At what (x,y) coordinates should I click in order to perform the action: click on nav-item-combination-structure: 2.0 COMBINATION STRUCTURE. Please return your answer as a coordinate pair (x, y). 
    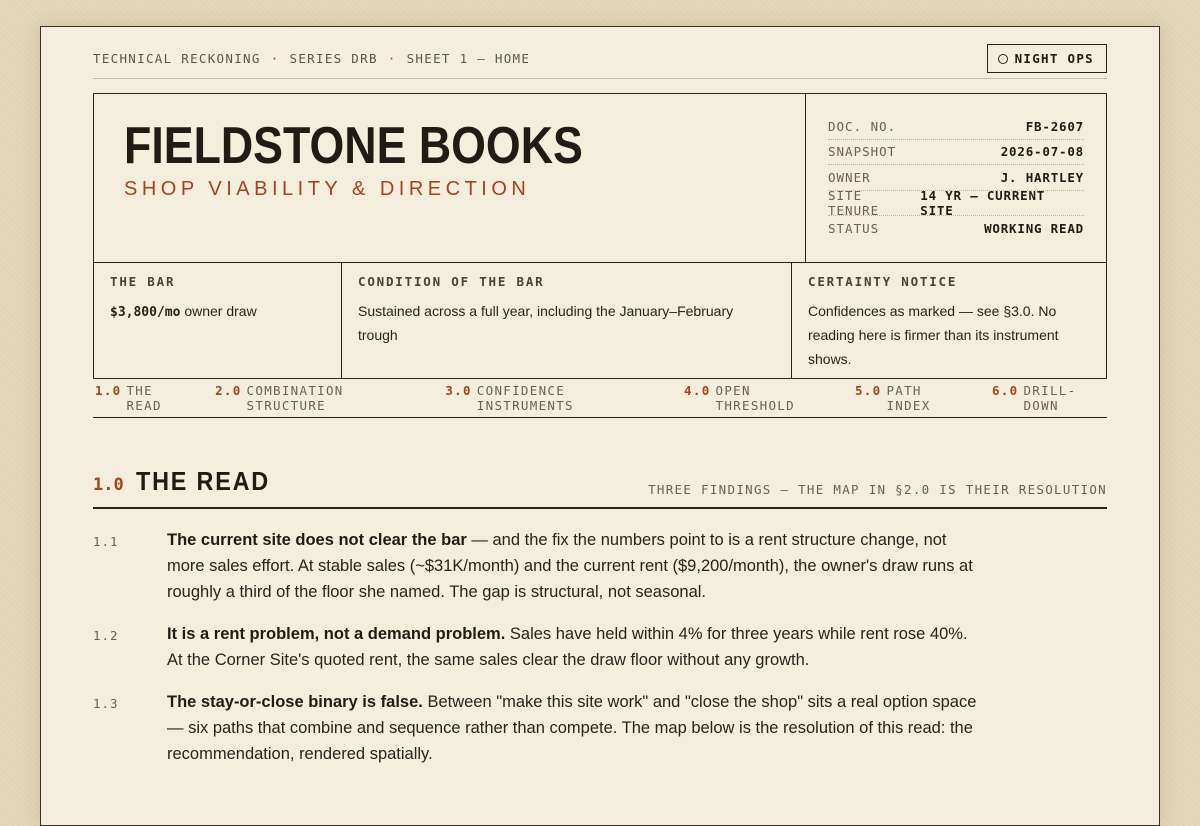
    Looking at the image, I should click on (319, 398).